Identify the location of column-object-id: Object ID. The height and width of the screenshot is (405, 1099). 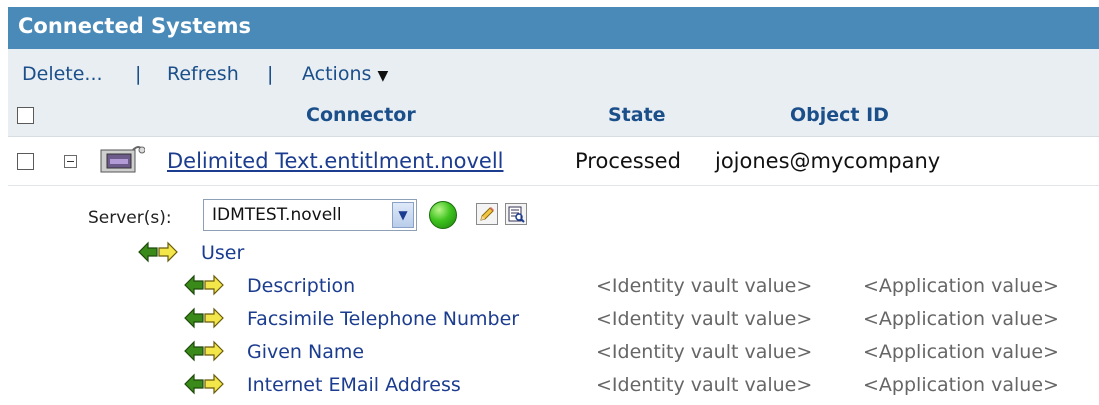
(839, 115).